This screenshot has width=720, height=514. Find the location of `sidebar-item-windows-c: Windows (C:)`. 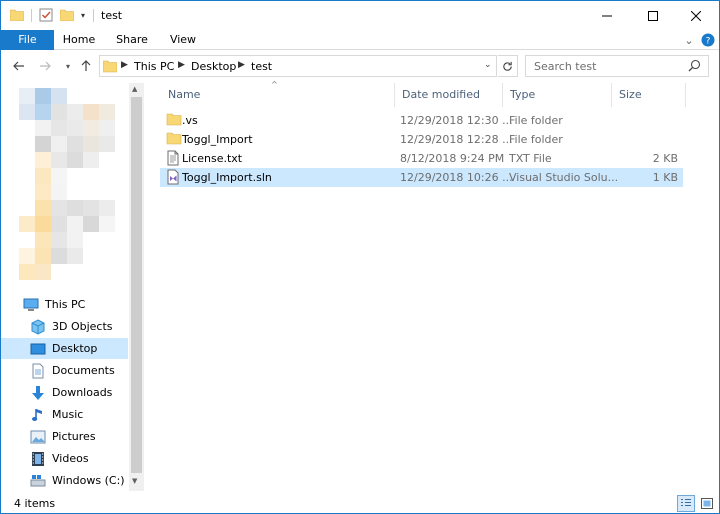

sidebar-item-windows-c: Windows (C:) is located at coordinates (64, 480).